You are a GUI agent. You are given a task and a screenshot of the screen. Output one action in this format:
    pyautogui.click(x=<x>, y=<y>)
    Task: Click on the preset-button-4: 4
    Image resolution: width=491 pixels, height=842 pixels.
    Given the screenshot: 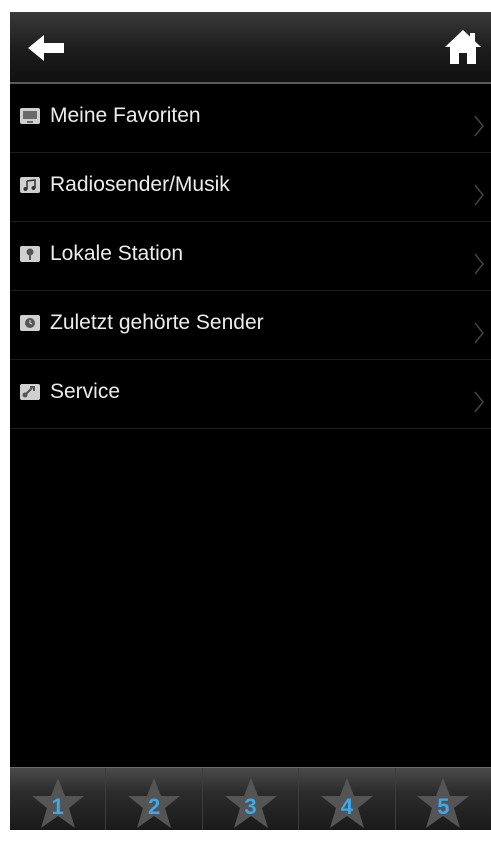 What is the action you would take?
    pyautogui.click(x=347, y=799)
    